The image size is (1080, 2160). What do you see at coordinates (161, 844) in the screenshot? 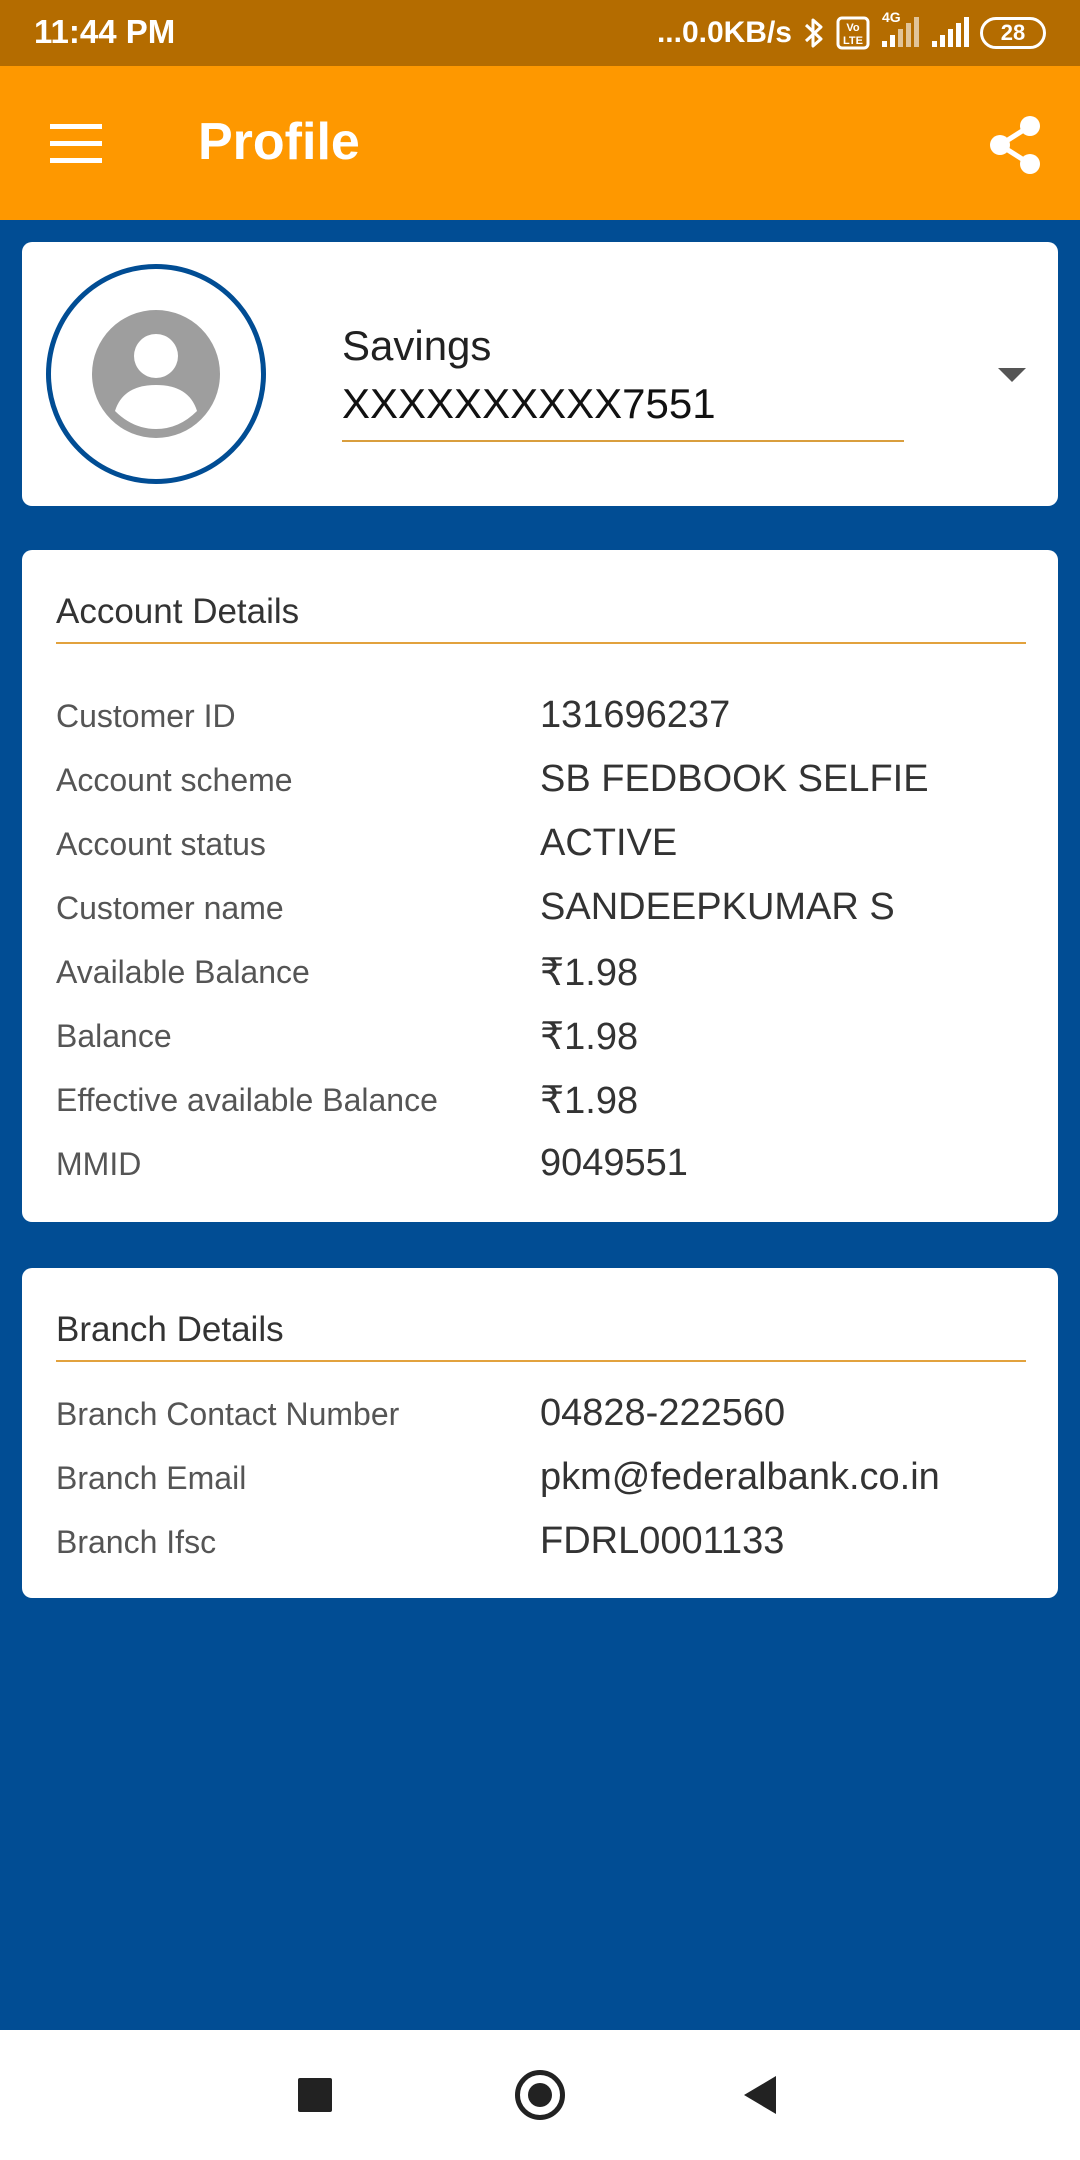
I see `detail-label: Account status` at bounding box center [161, 844].